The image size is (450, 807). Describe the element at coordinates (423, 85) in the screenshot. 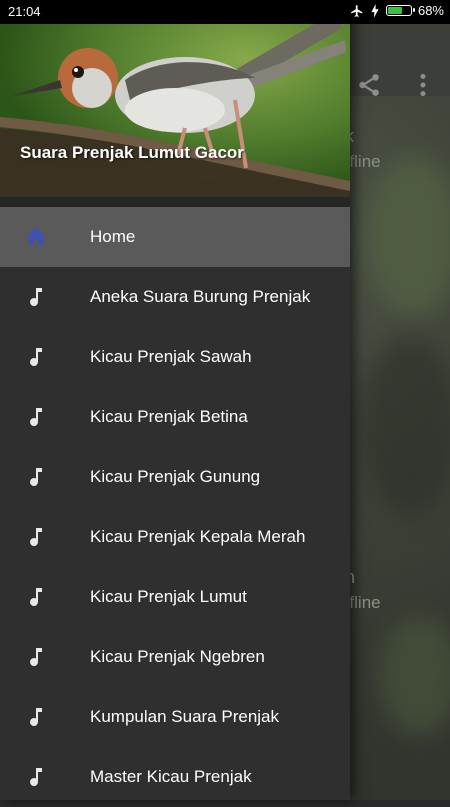

I see `more-options-icon` at that location.